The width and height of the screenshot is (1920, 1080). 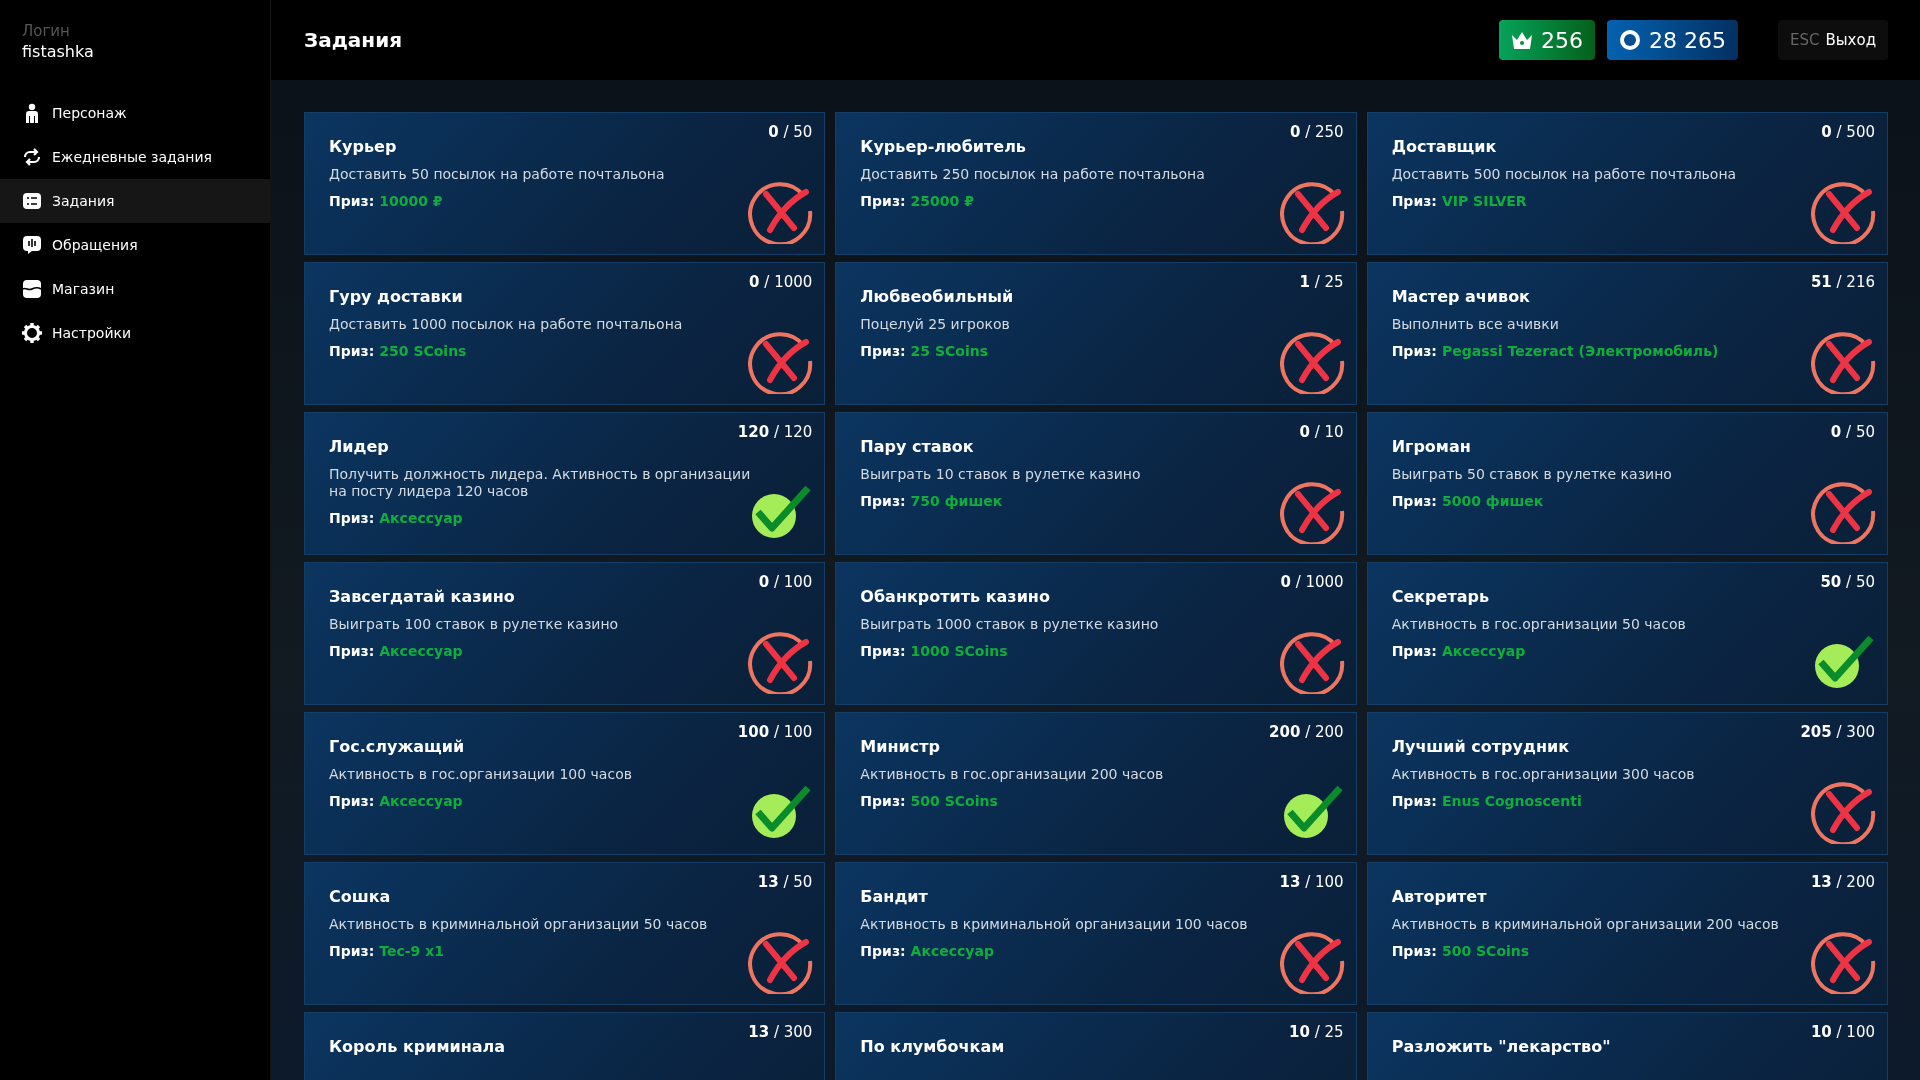 I want to click on task-description: Активность в гос.организации 300 часов, so click(x=1543, y=774).